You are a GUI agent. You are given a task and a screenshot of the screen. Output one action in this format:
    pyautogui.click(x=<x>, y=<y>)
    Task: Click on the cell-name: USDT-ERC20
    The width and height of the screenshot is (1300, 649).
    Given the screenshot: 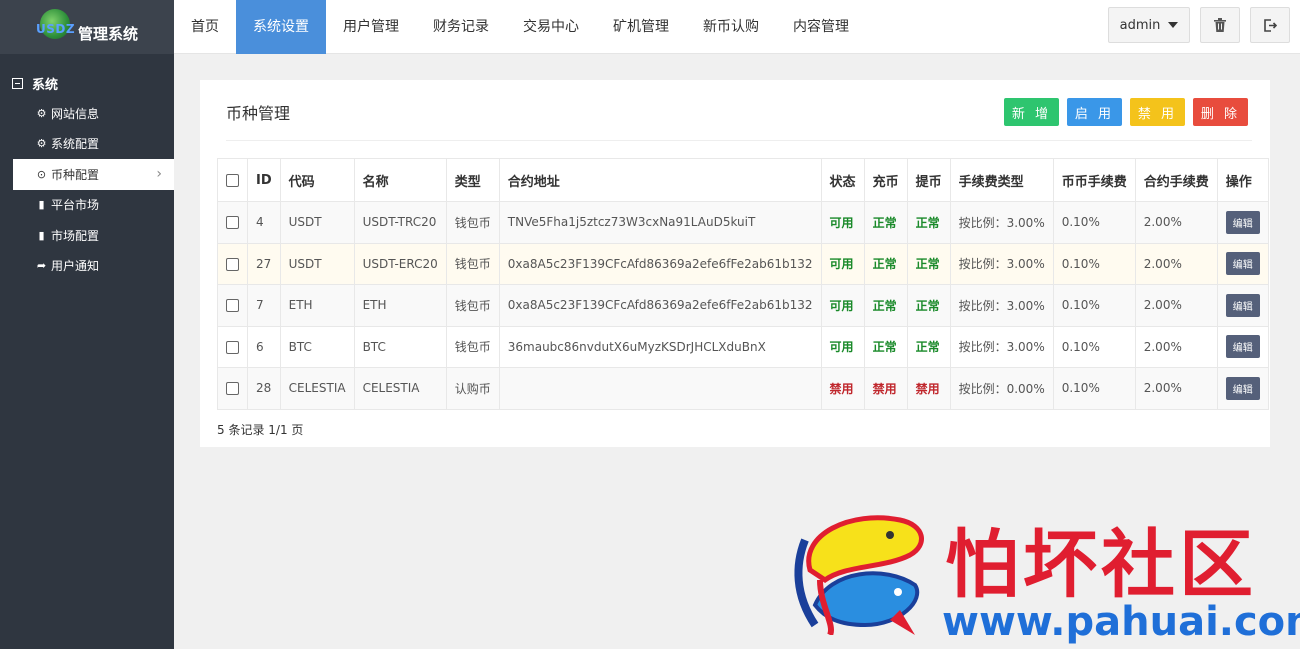 What is the action you would take?
    pyautogui.click(x=400, y=263)
    